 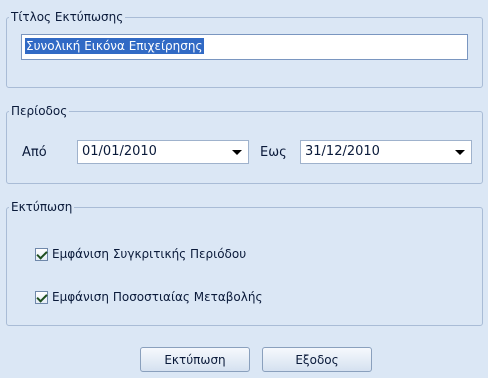 What do you see at coordinates (114, 46) in the screenshot?
I see `print-title-value: Συνολική Εικόνα Επιχείρησης` at bounding box center [114, 46].